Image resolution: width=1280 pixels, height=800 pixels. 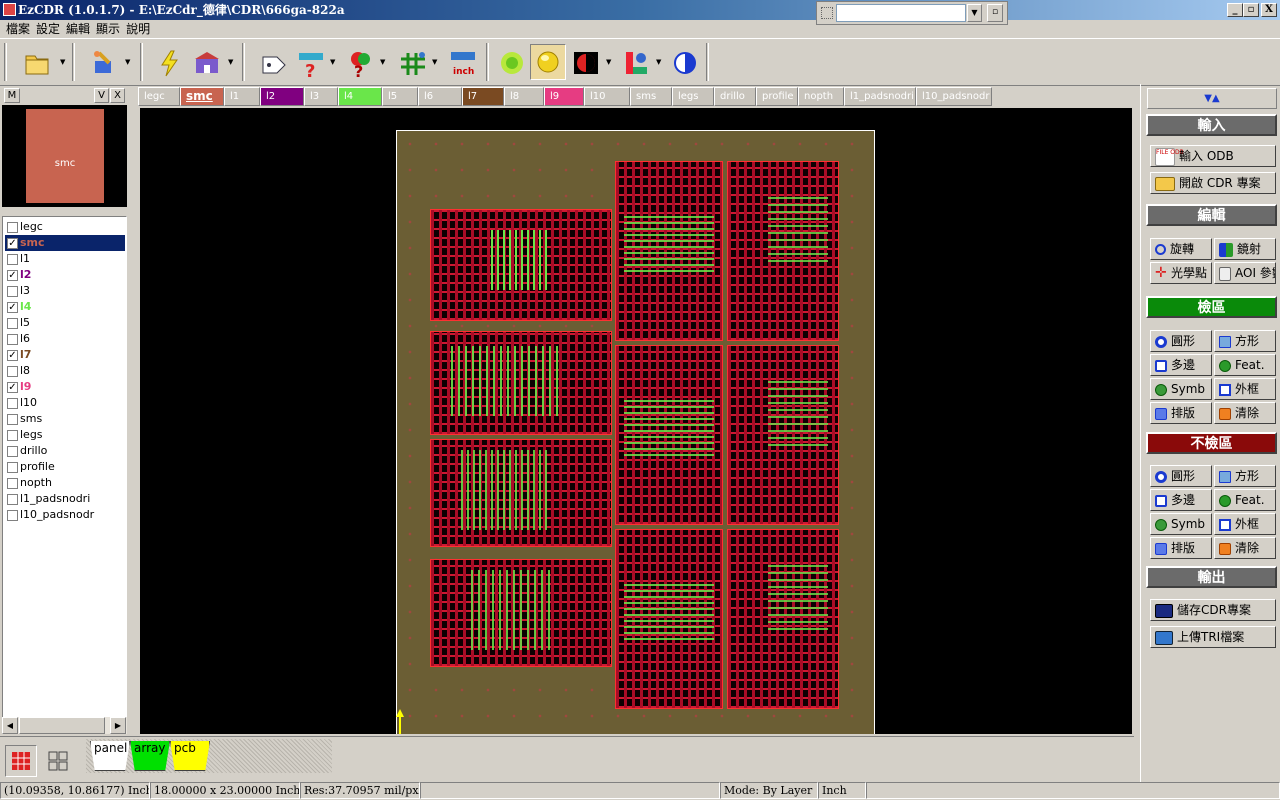 What do you see at coordinates (65, 467) in the screenshot?
I see `layer-row-profile: profile` at bounding box center [65, 467].